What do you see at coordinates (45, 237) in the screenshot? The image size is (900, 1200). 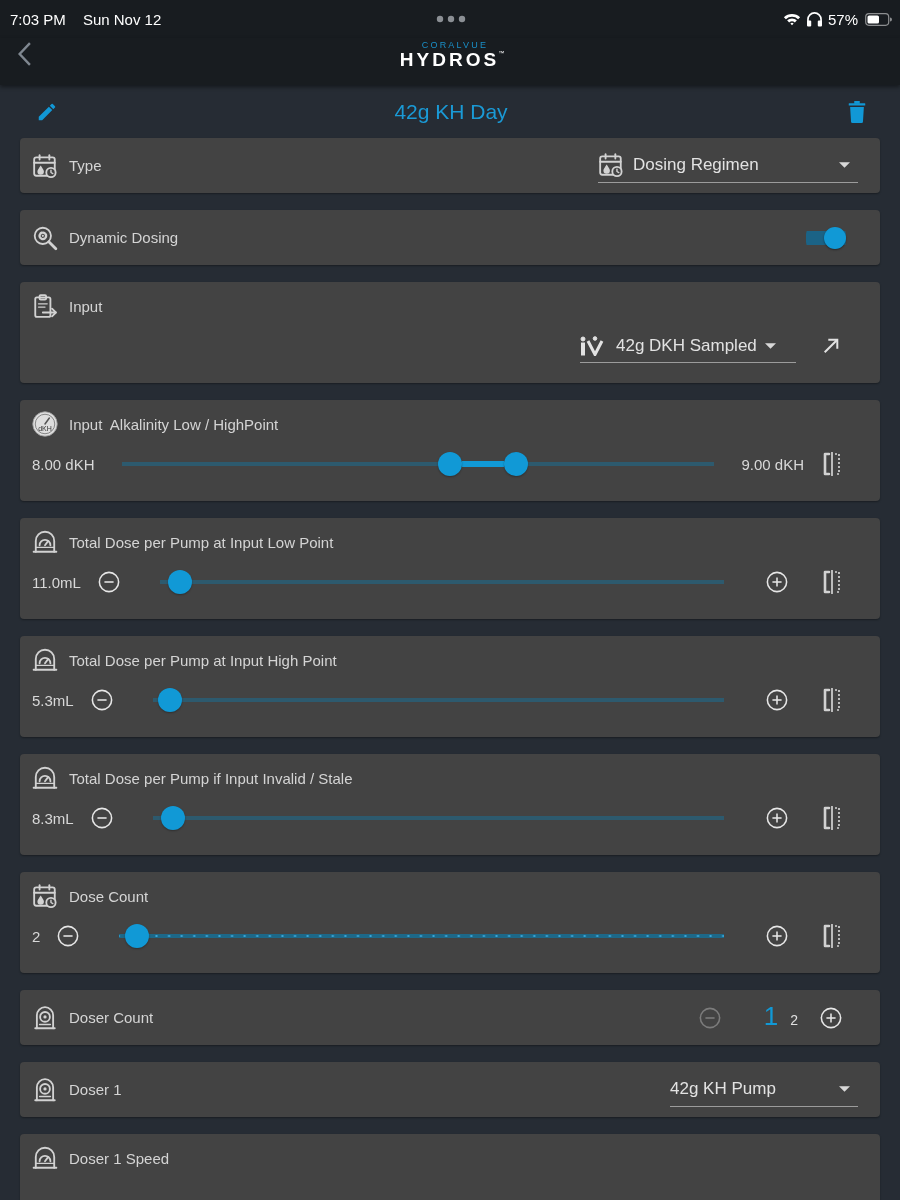 I see `search-gear-icon` at bounding box center [45, 237].